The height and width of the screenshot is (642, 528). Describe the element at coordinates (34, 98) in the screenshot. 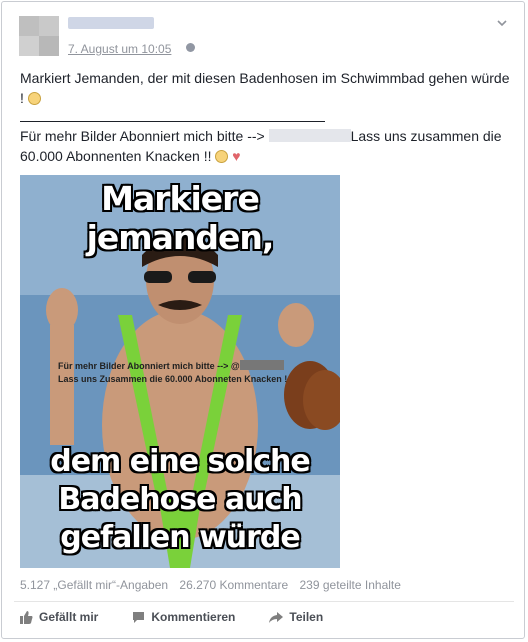

I see `smiley-emoji-icon` at that location.